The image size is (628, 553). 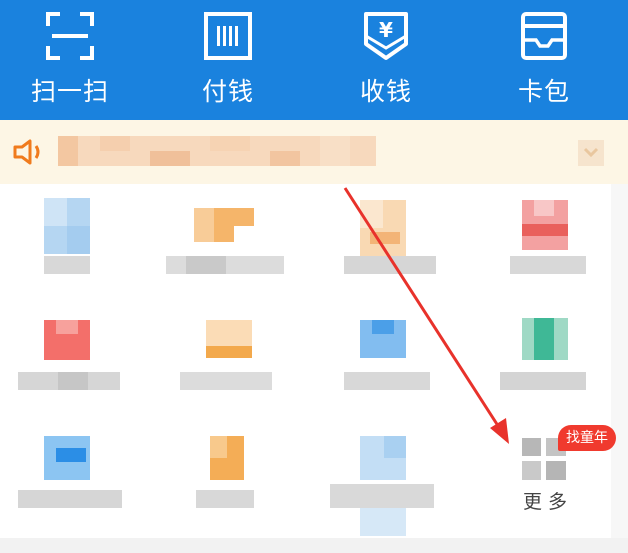 I want to click on card-wallet-icon, so click(x=544, y=36).